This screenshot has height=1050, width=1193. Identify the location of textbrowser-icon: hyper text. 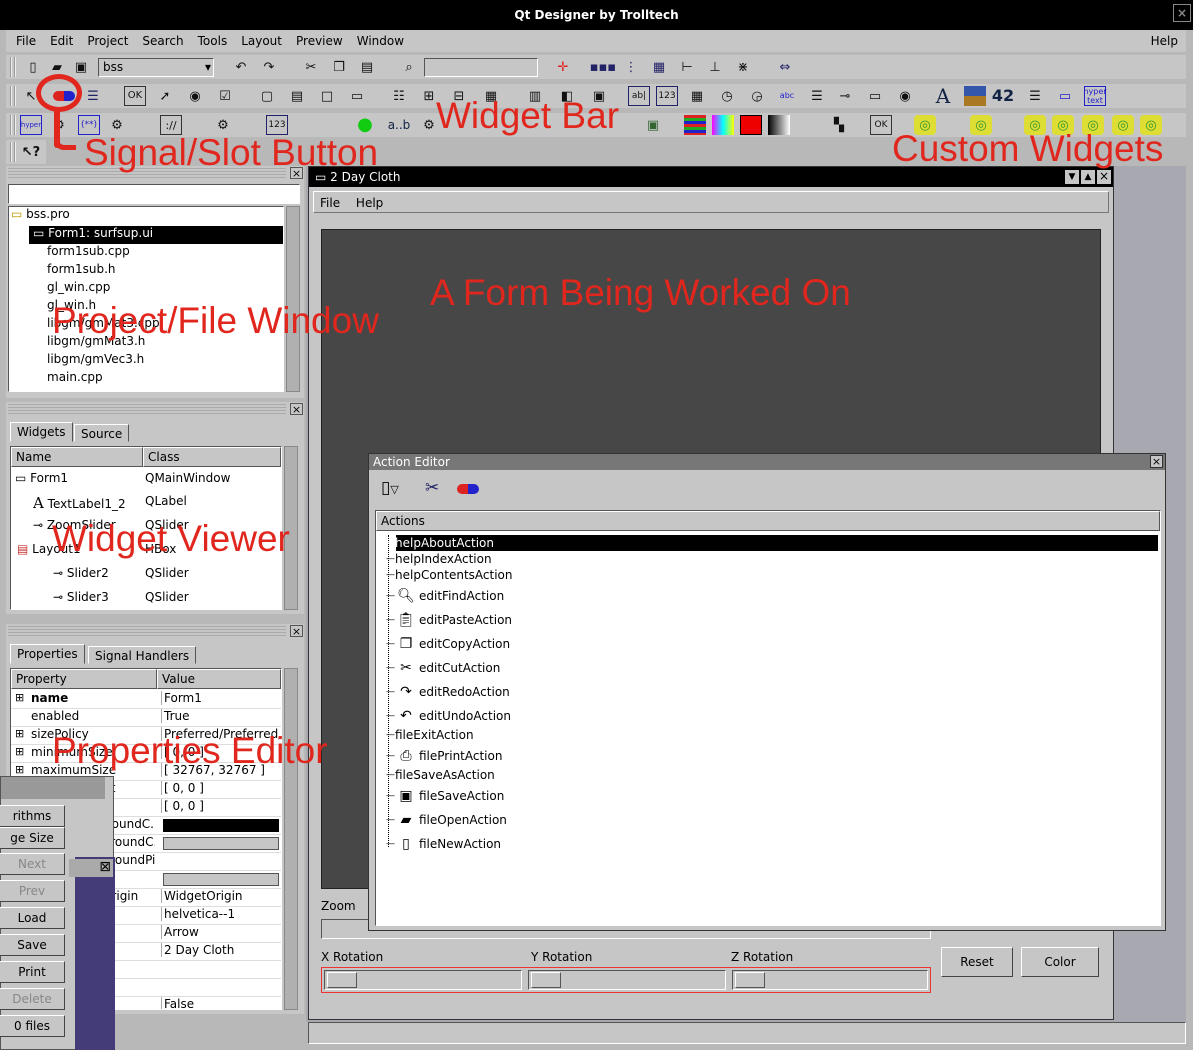
(1095, 96).